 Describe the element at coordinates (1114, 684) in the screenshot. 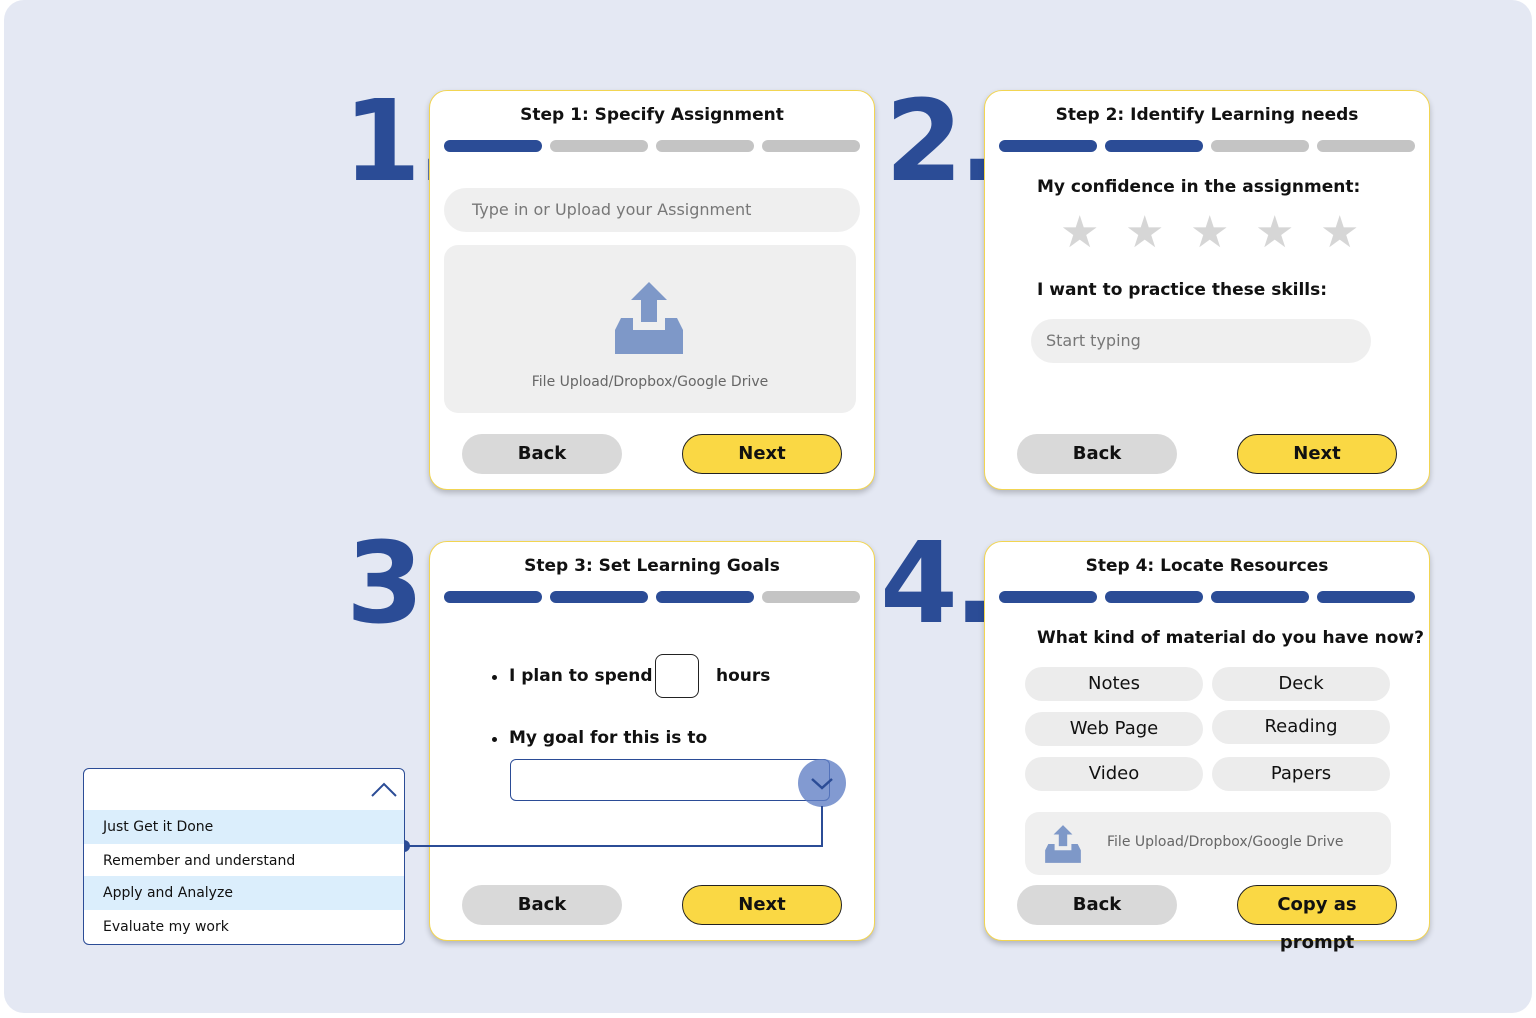

I see `material-chip-notes: Notes` at that location.